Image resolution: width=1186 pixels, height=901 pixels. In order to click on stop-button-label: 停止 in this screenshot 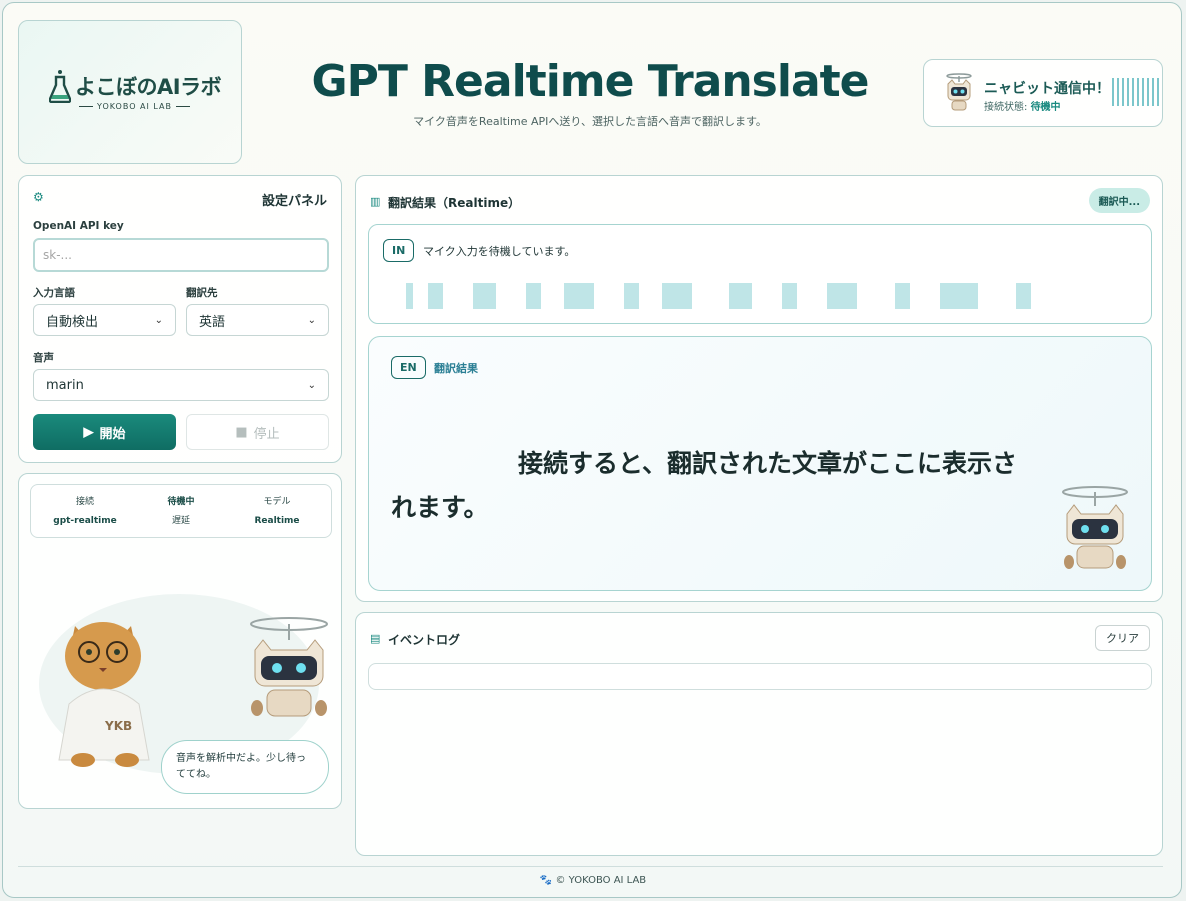, I will do `click(266, 434)`.